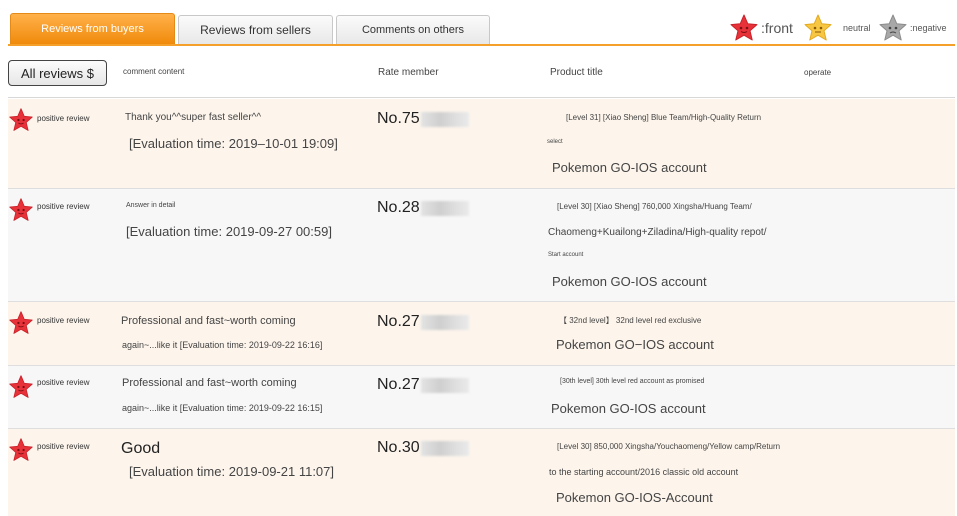  I want to click on product-name: Pokemon GO−IOS account, so click(635, 344).